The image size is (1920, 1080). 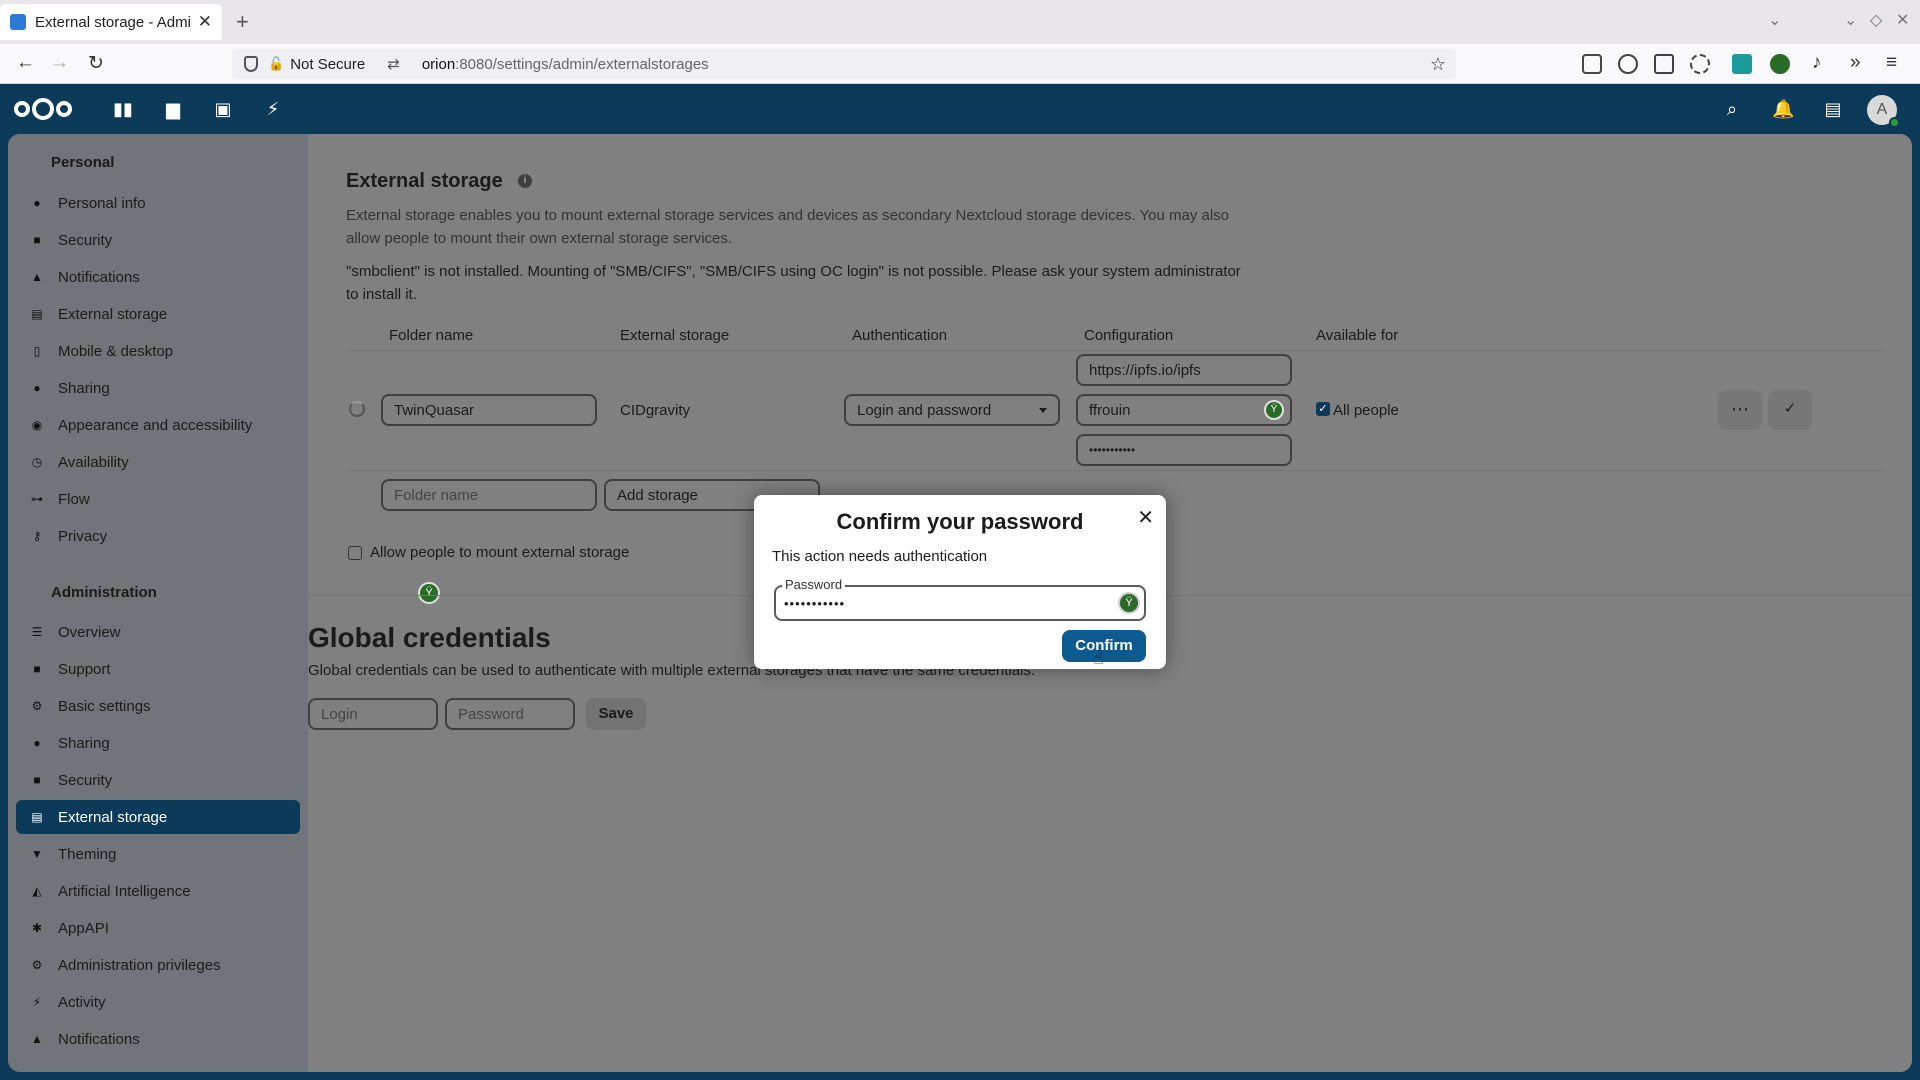 I want to click on sidebar-item-activity: ⚡ Activity, so click(x=158, y=1002).